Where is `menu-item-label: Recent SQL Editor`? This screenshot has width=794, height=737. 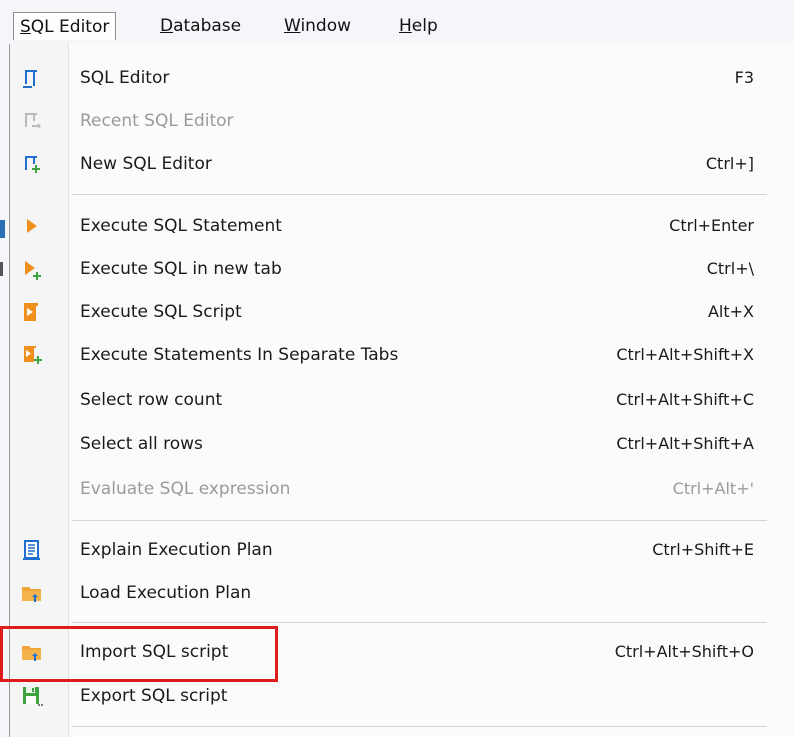 menu-item-label: Recent SQL Editor is located at coordinates (157, 121).